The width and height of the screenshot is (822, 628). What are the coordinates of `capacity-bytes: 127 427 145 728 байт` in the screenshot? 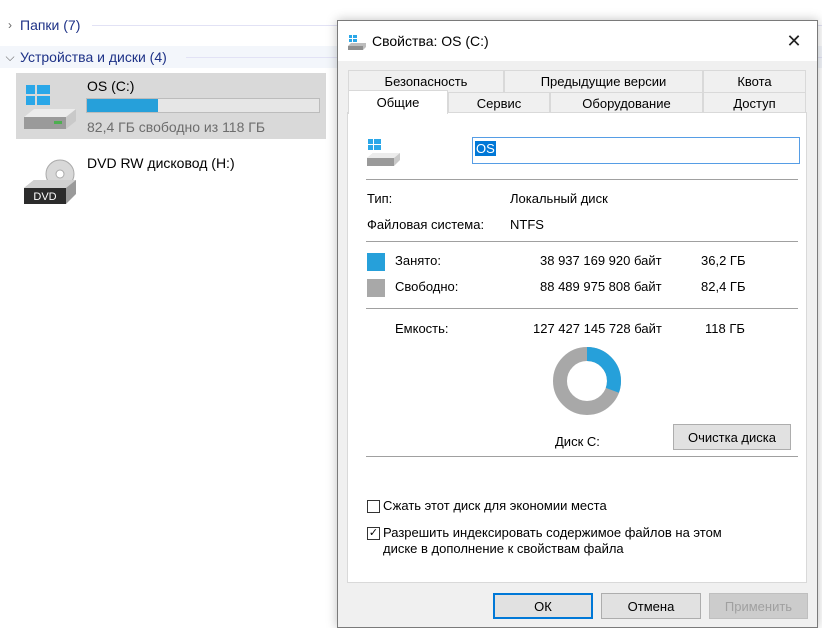 It's located at (597, 328).